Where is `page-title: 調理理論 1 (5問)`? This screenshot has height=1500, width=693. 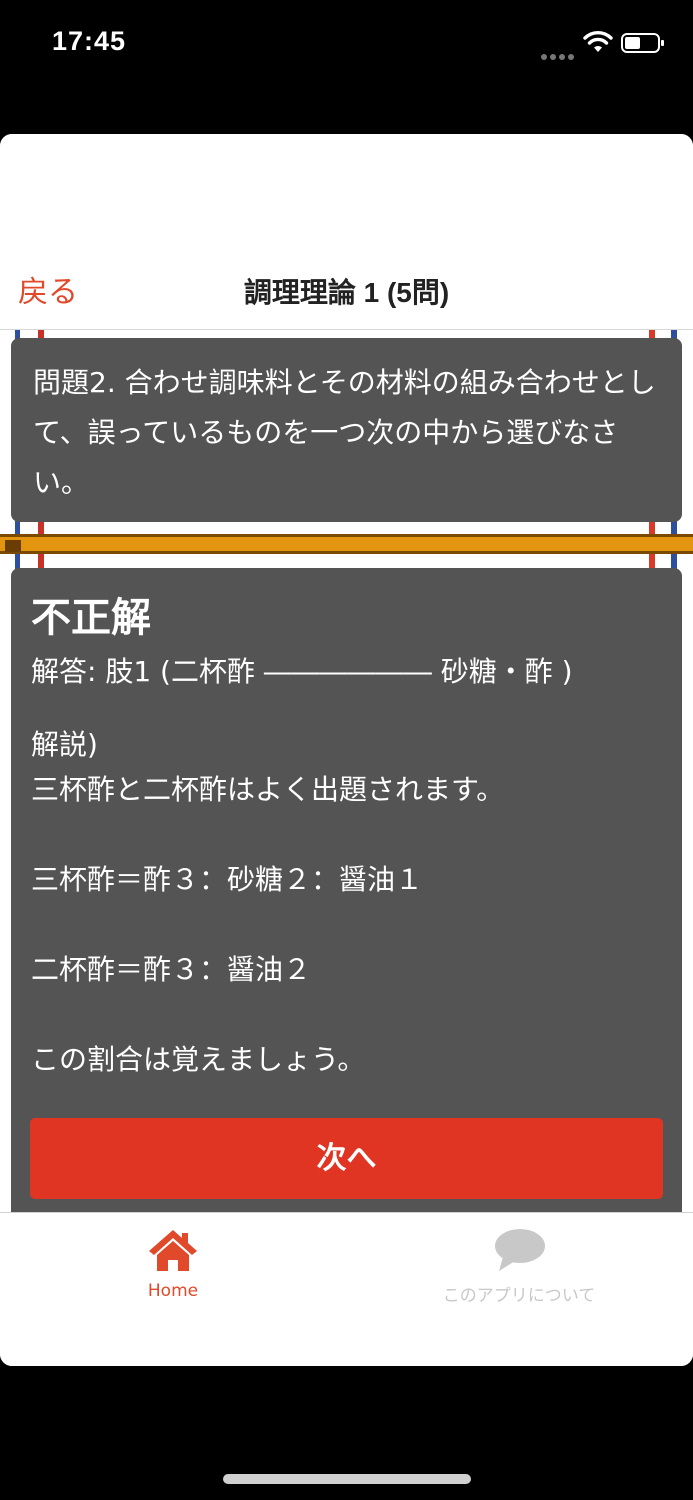 page-title: 調理理論 1 (5問) is located at coordinates (346, 292).